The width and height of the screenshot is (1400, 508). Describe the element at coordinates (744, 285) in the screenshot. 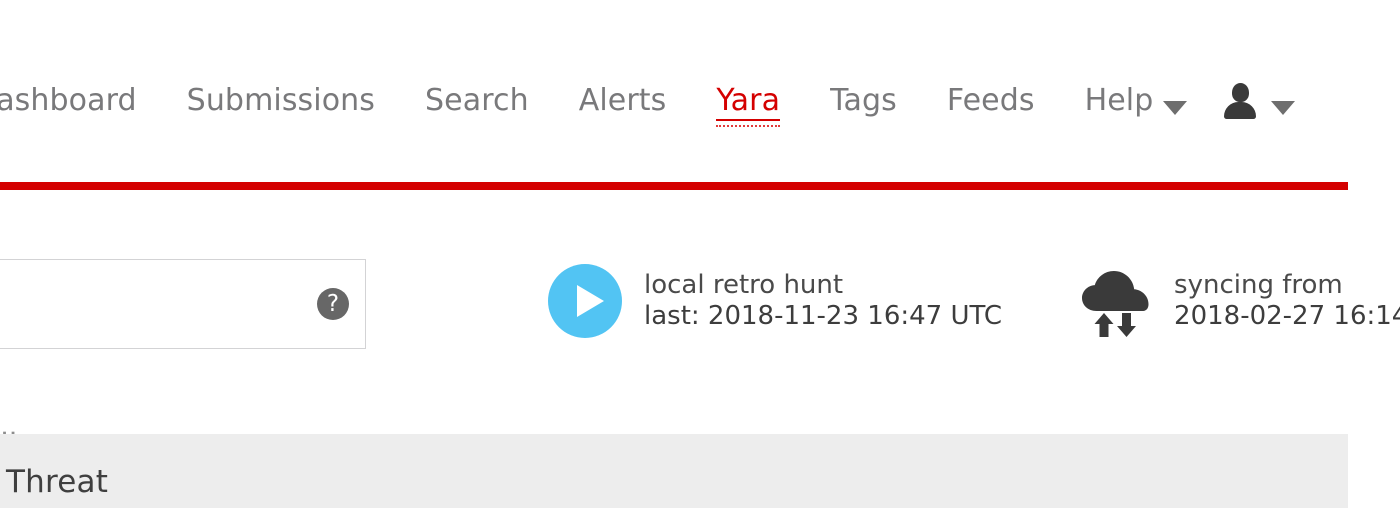

I see `retro-hunt-label: local retro hunt` at that location.